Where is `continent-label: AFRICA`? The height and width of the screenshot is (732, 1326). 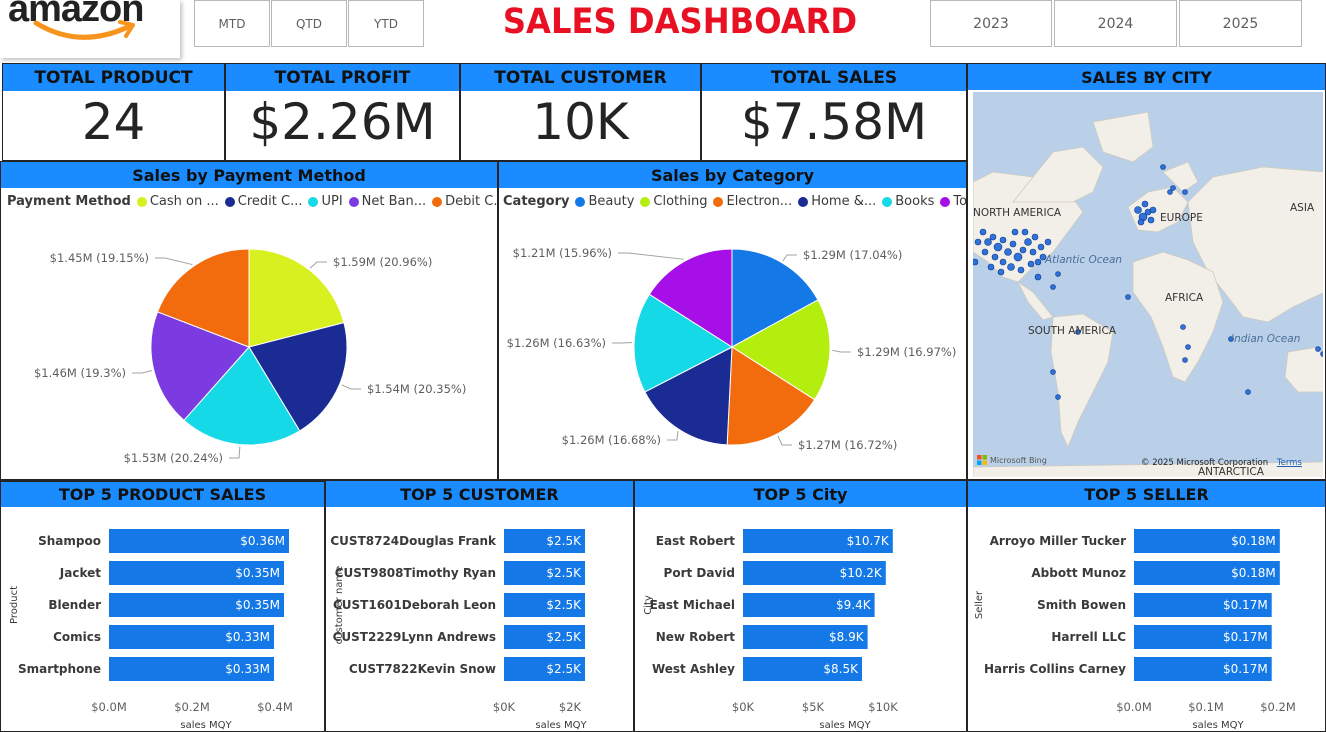 continent-label: AFRICA is located at coordinates (1184, 298).